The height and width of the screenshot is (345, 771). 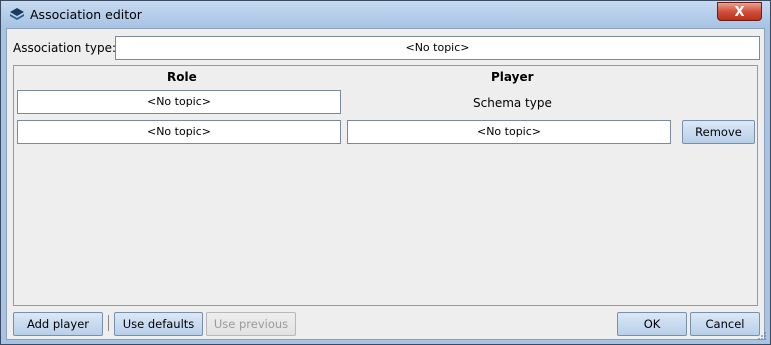 I want to click on role-column-header: Role, so click(x=182, y=77).